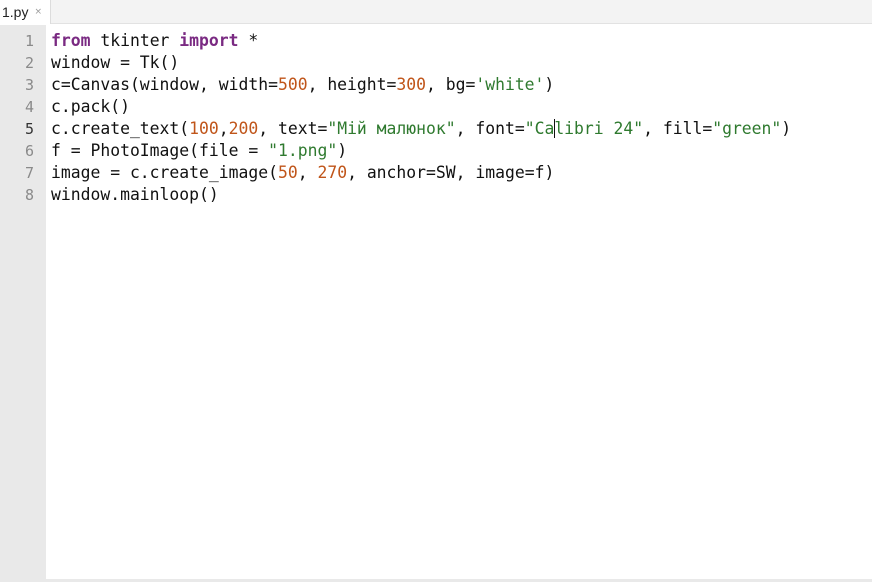 The image size is (872, 582). Describe the element at coordinates (292, 84) in the screenshot. I see `number-token: 500` at that location.